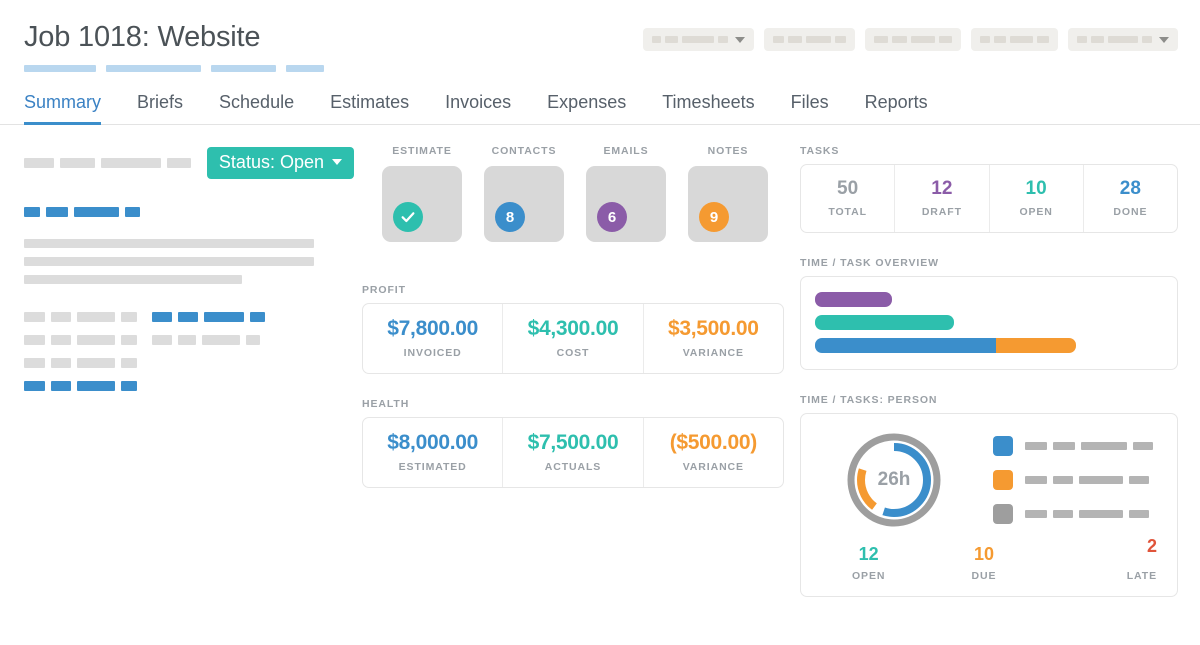  I want to click on placeholder-word-highlighted, so click(57, 212).